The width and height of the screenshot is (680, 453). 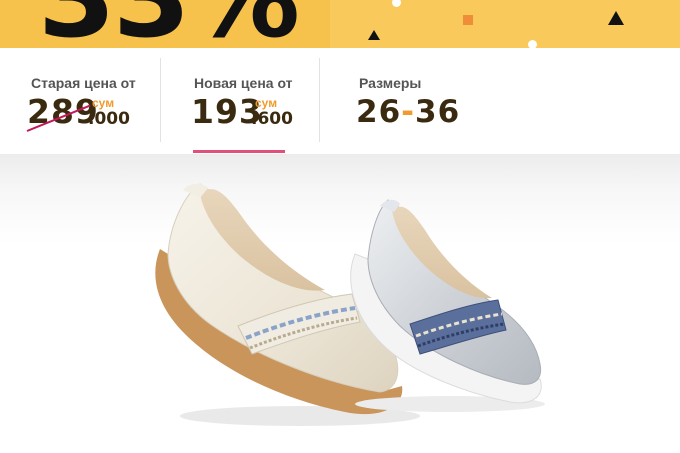 What do you see at coordinates (438, 112) in the screenshot?
I see `size-to: 36` at bounding box center [438, 112].